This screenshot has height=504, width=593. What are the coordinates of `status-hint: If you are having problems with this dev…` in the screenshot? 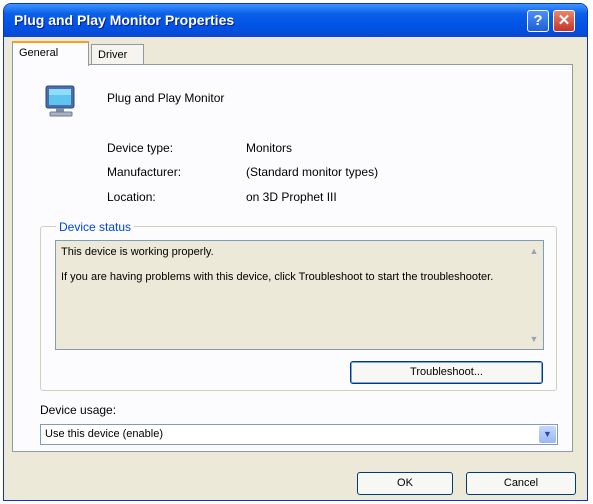 It's located at (277, 277).